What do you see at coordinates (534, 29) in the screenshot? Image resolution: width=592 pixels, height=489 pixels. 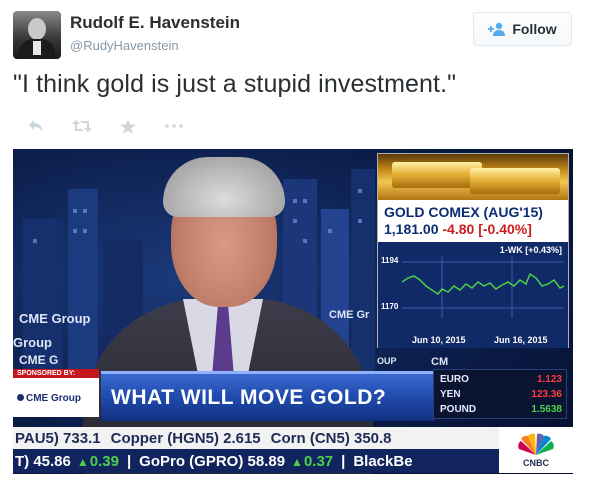 I see `follow-button-label: Follow` at bounding box center [534, 29].